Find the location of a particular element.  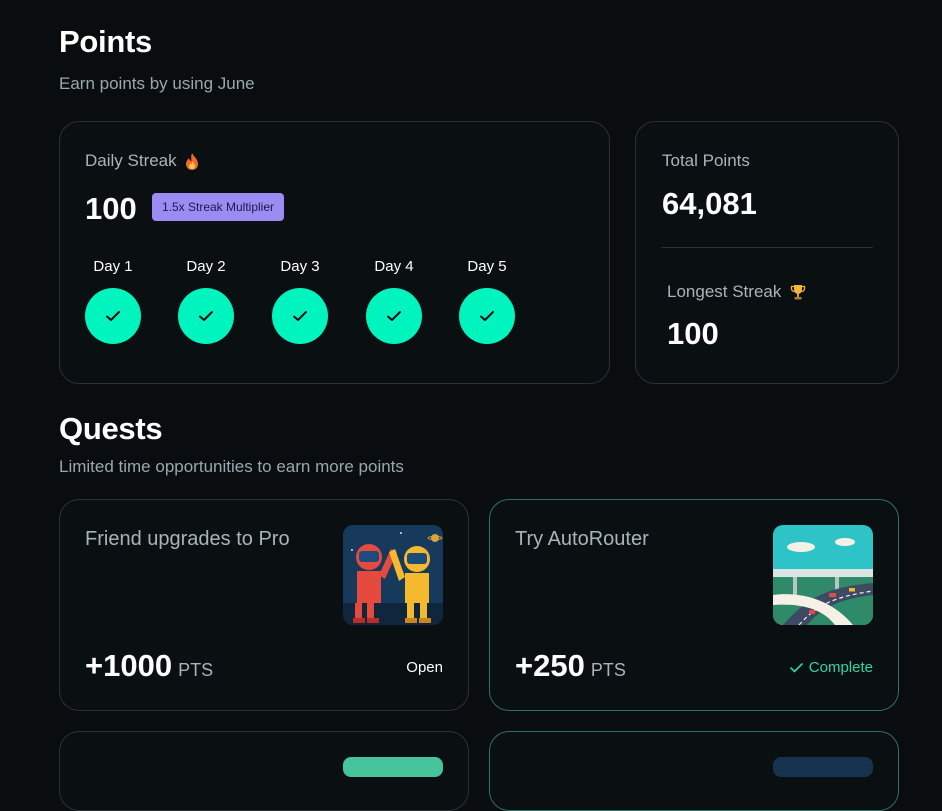

day-label: Day 5 is located at coordinates (487, 266).